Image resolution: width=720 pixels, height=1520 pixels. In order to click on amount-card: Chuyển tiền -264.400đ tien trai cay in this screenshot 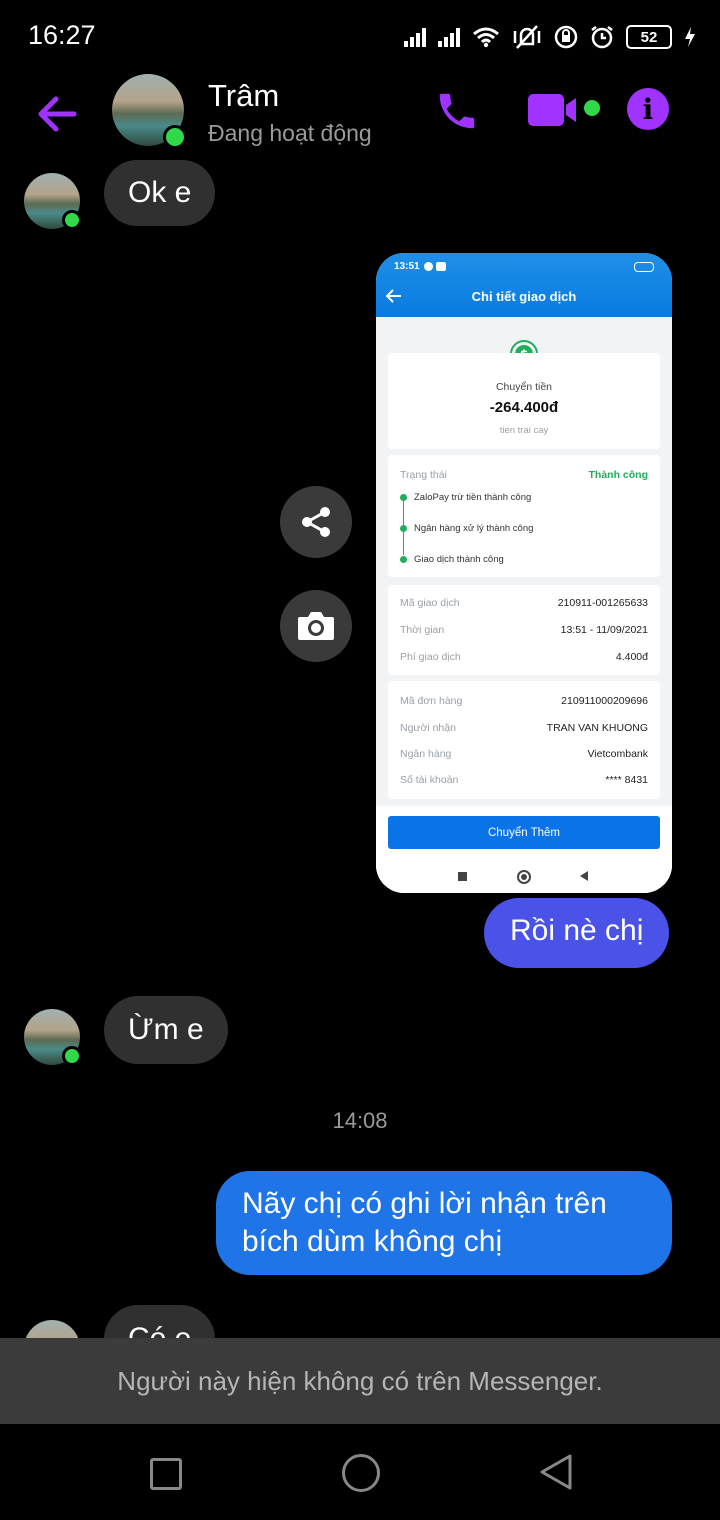, I will do `click(524, 401)`.